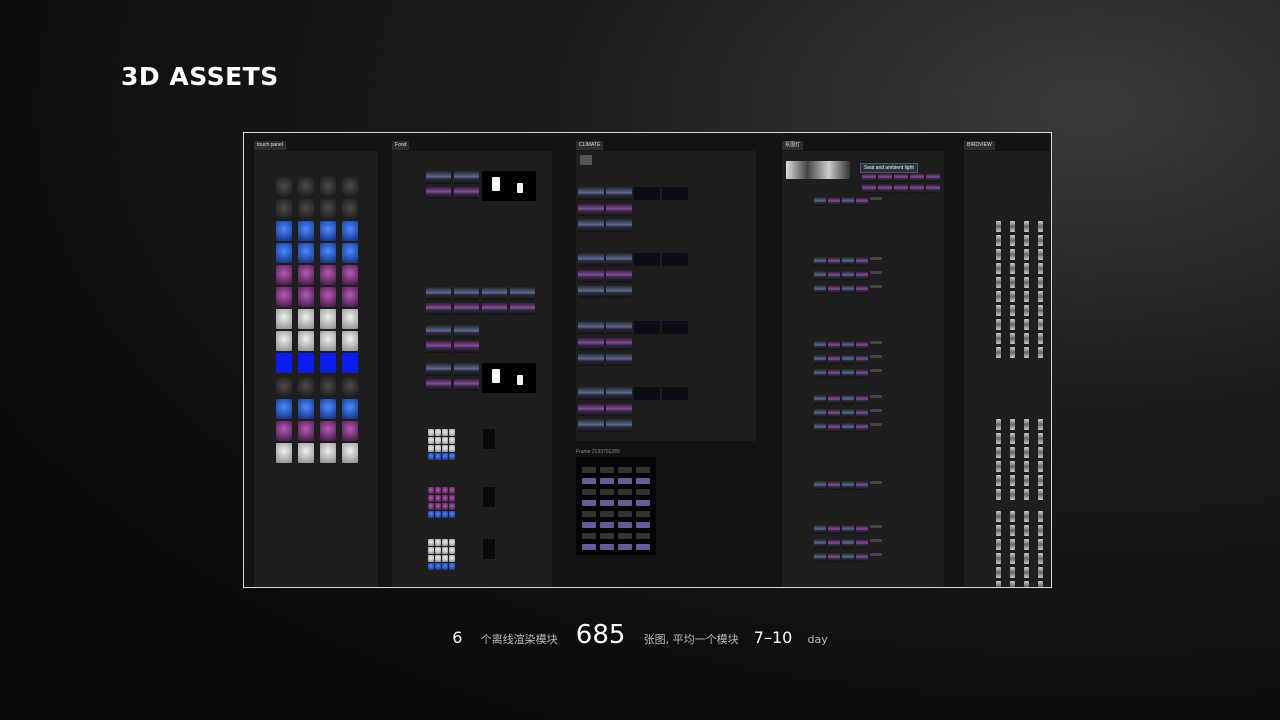  What do you see at coordinates (640, 635) in the screenshot?
I see `summary-footer: 6 个离线渲染模块 685 张图, 平均一个模块 7–10 day` at bounding box center [640, 635].